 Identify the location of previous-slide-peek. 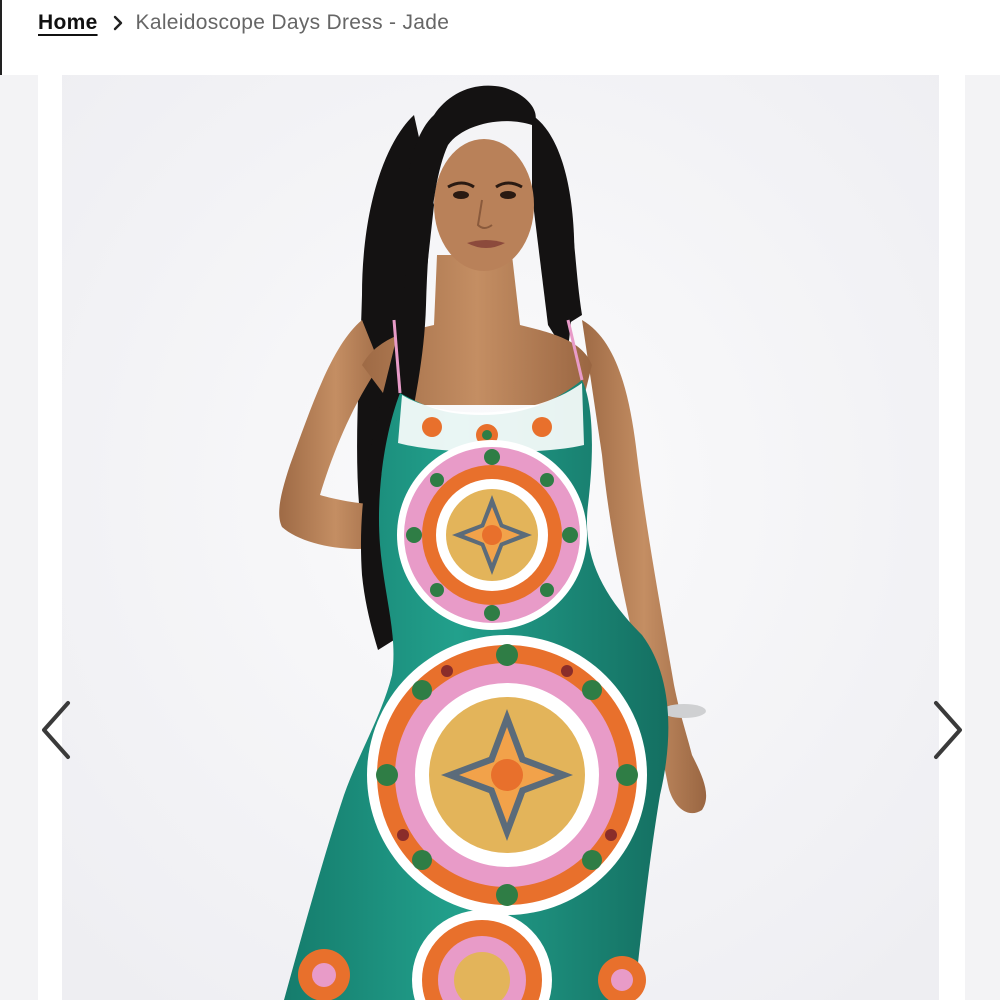
(19, 537).